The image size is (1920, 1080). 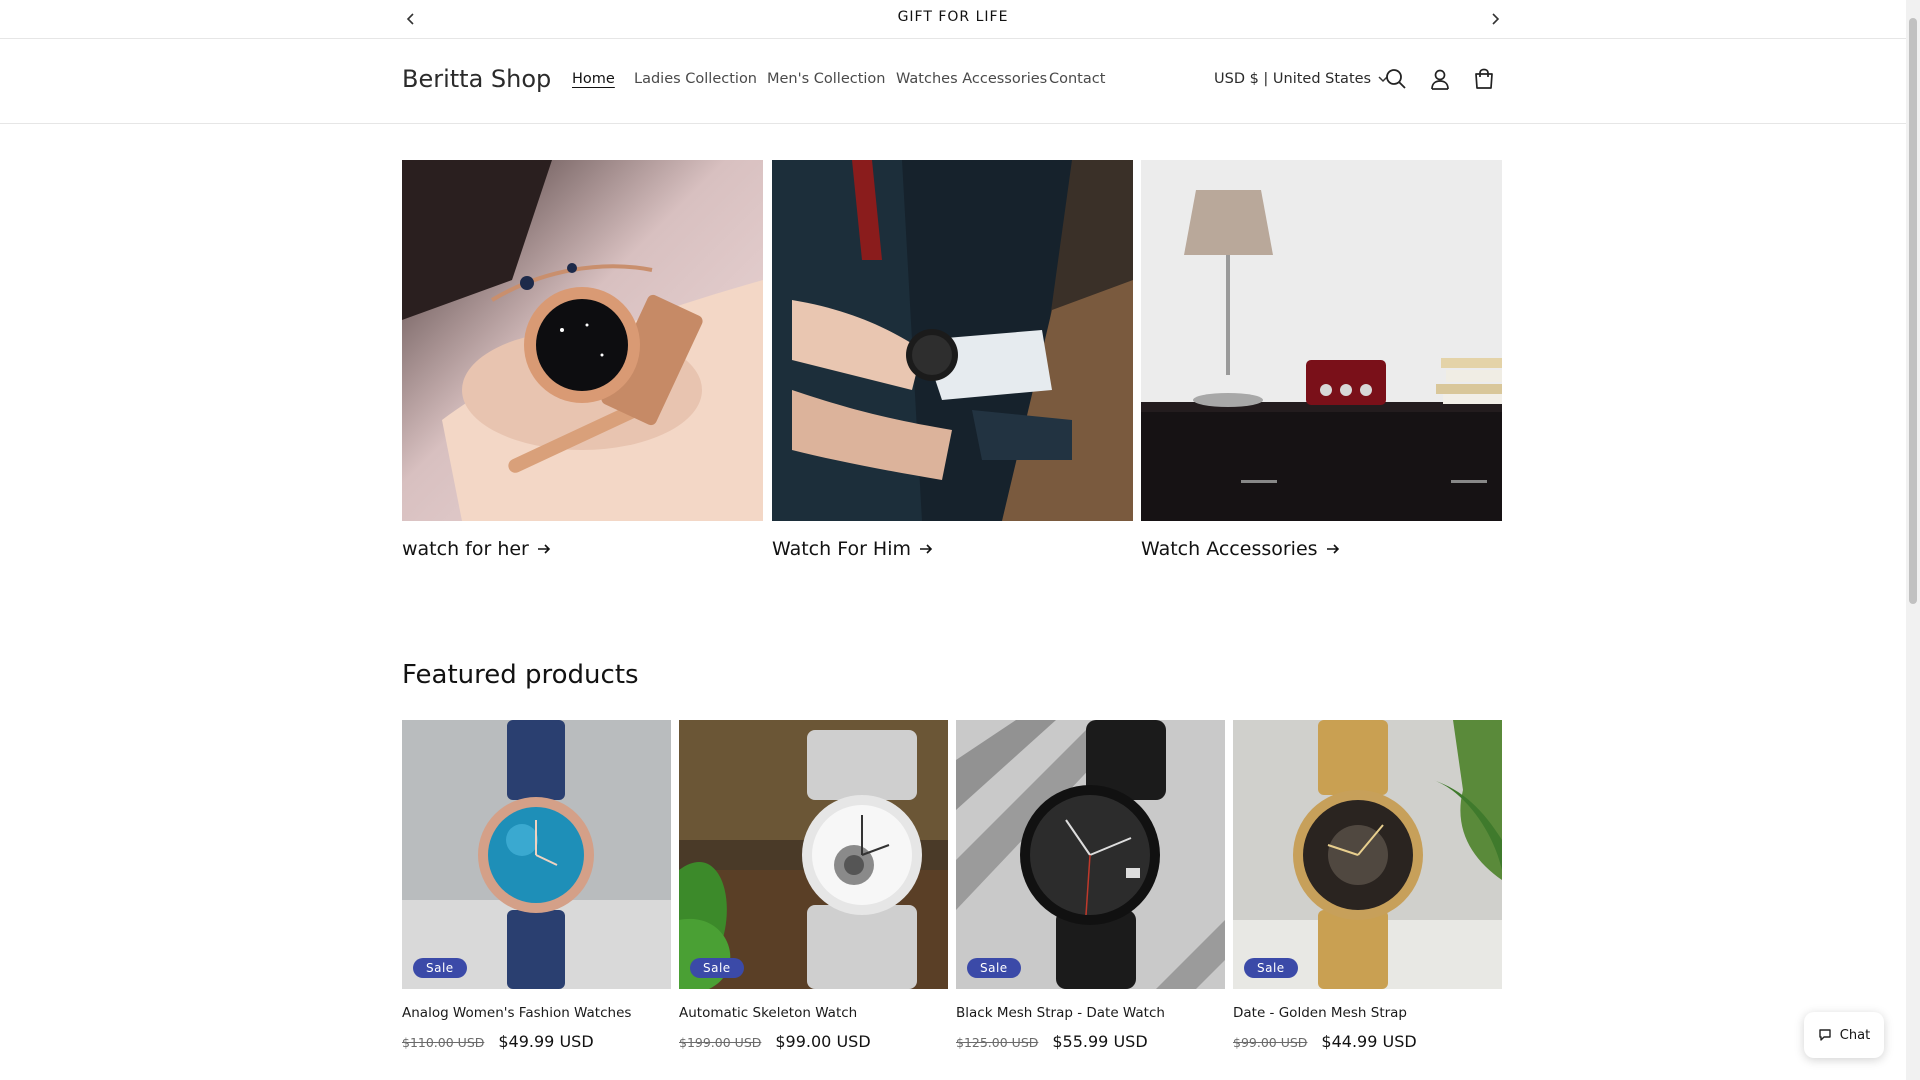 What do you see at coordinates (971, 79) in the screenshot?
I see `nav-watches-accessories: Watches Accessories` at bounding box center [971, 79].